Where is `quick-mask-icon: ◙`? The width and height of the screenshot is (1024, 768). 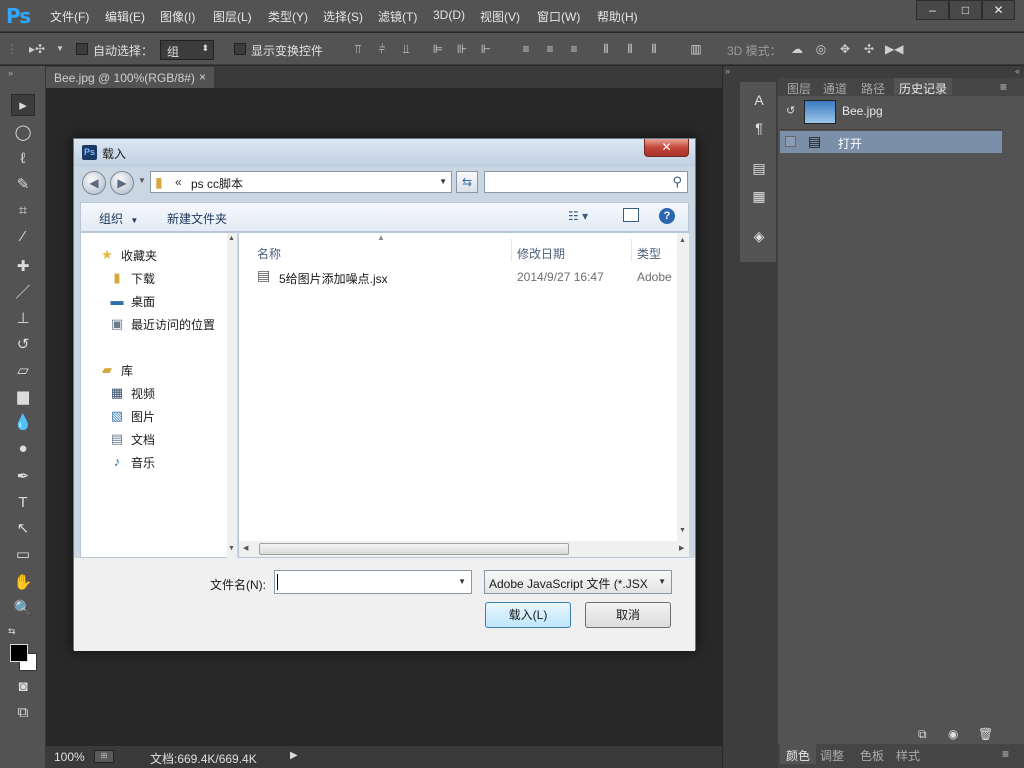
quick-mask-icon: ◙ is located at coordinates (23, 687).